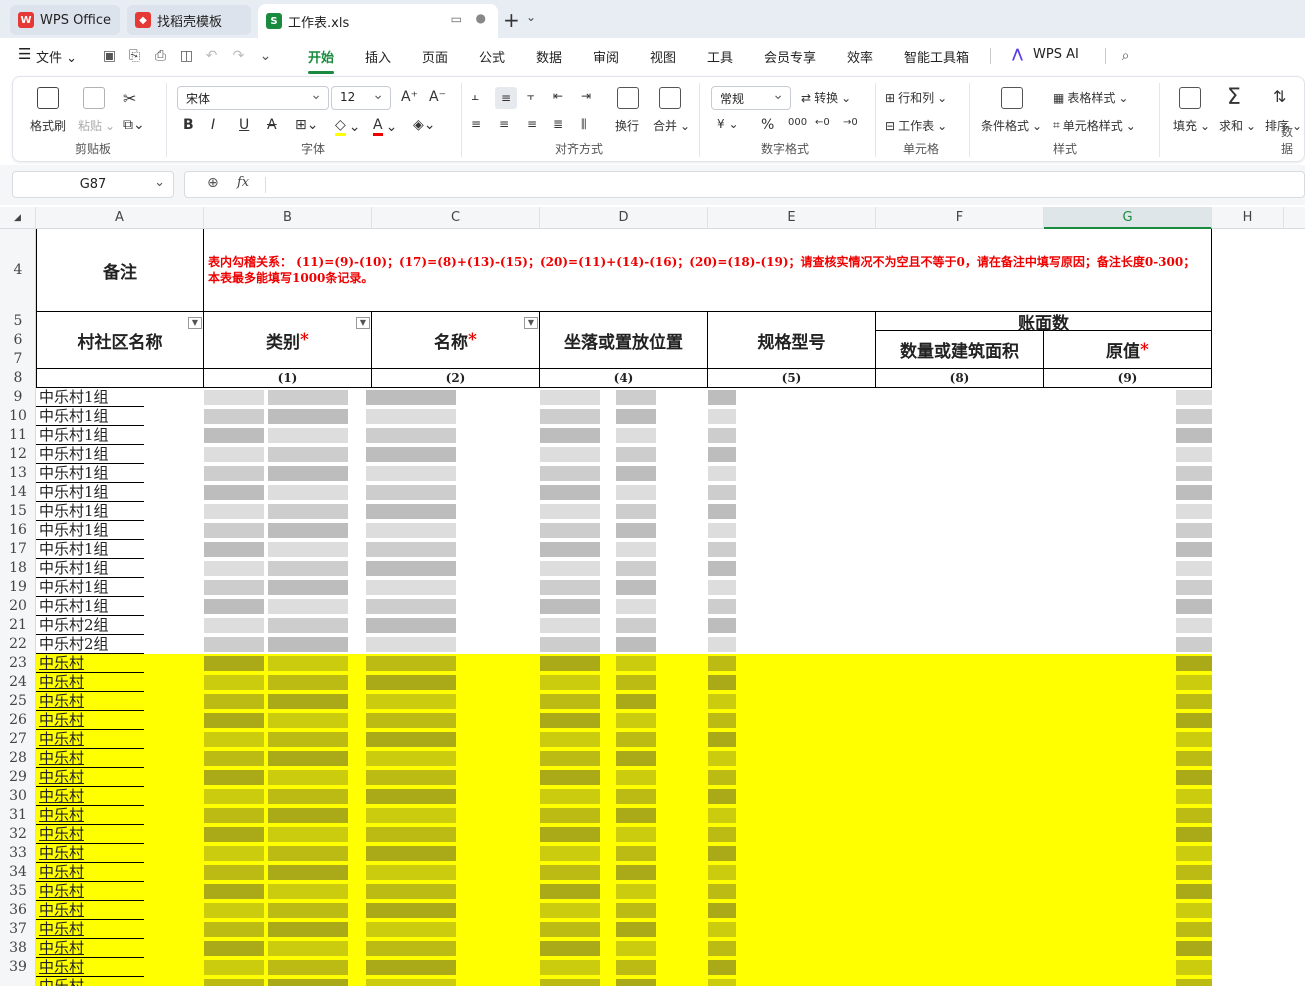 Image resolution: width=1305 pixels, height=986 pixels. What do you see at coordinates (18, 435) in the screenshot?
I see `row-header-11: 11` at bounding box center [18, 435].